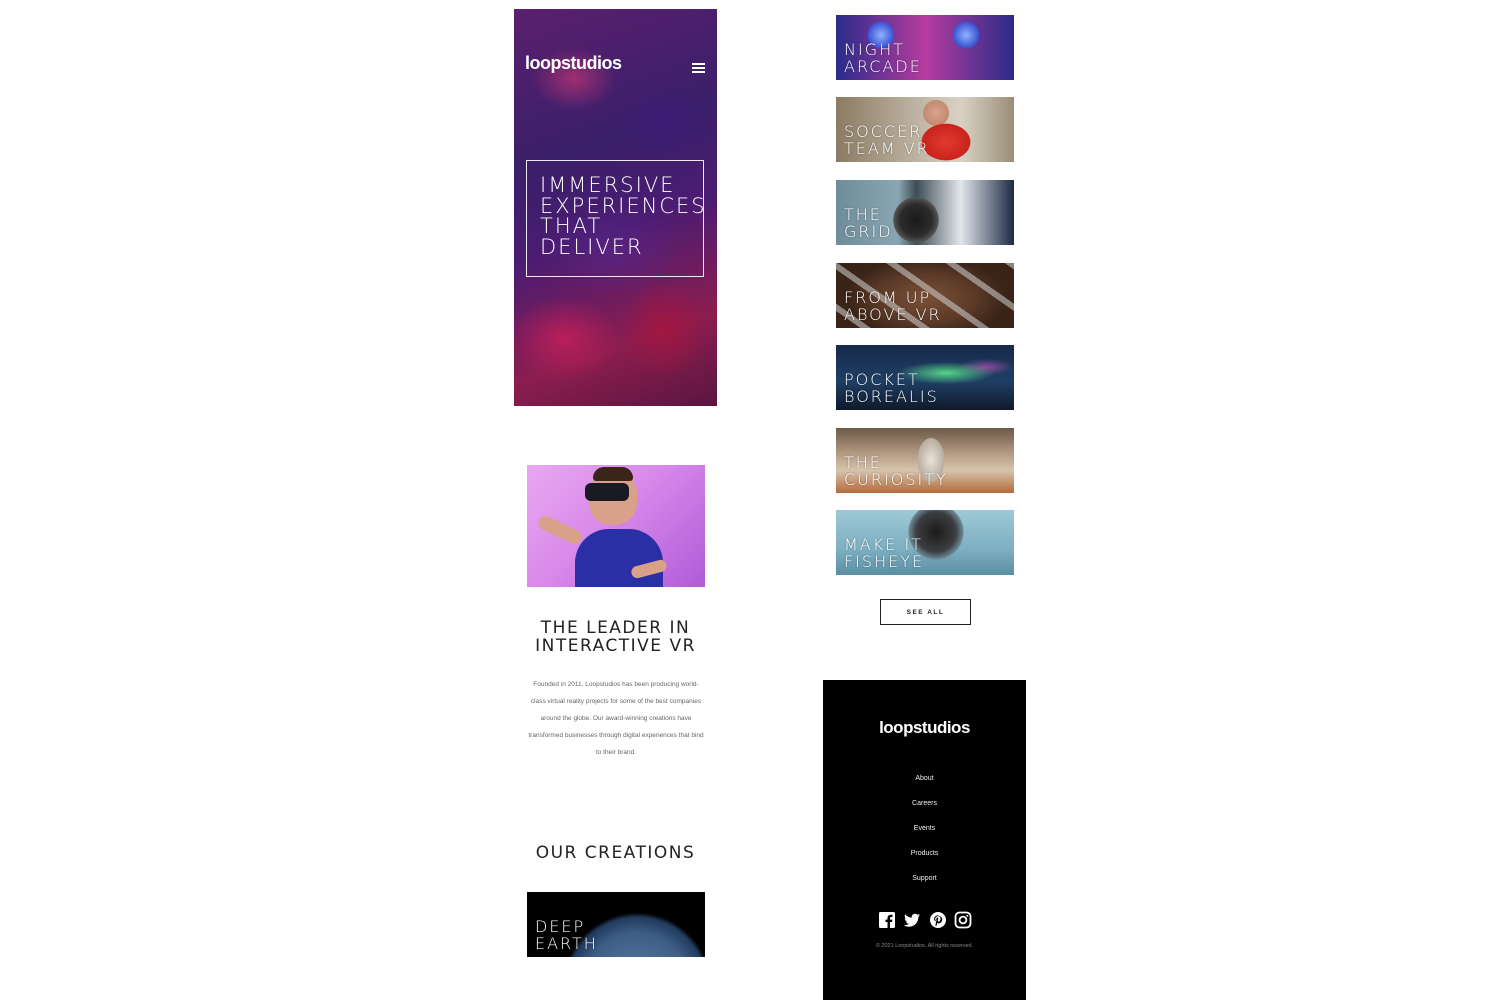 This screenshot has height=1000, width=1500. What do you see at coordinates (698, 68) in the screenshot?
I see `hamburger-icon` at bounding box center [698, 68].